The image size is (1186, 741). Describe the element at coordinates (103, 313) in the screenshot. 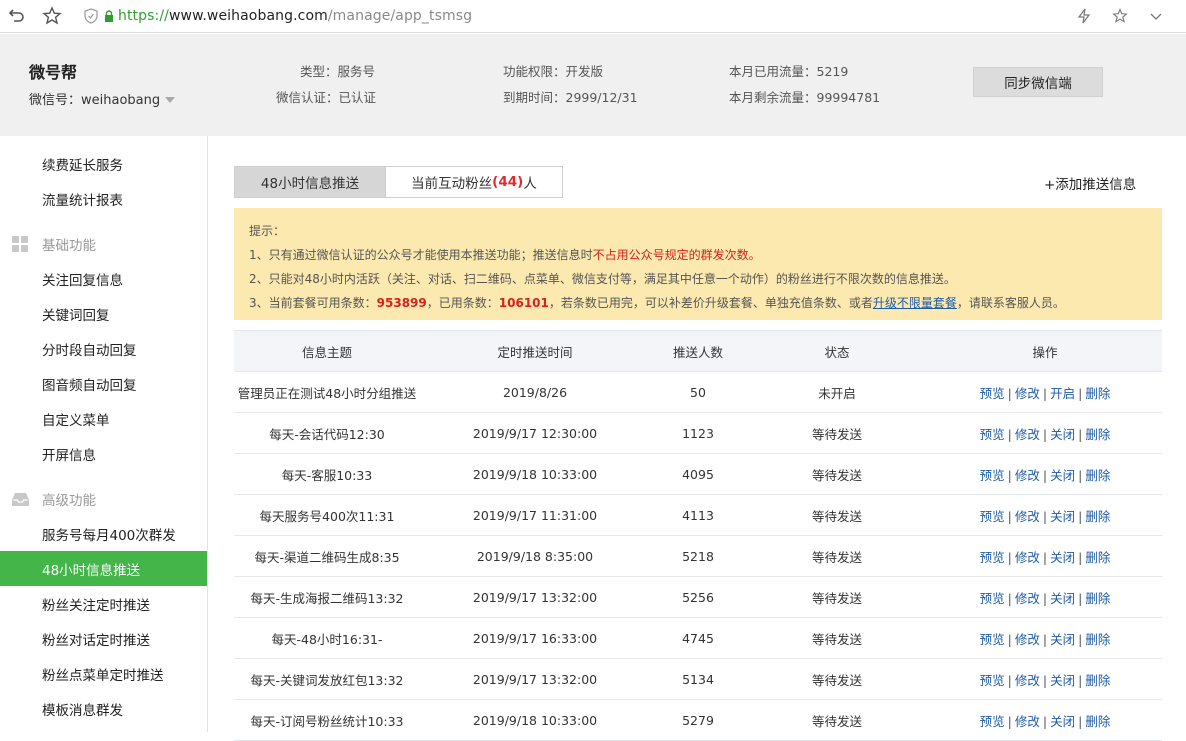

I see `sidebar-item-keyword-reply: 关键词回复` at that location.